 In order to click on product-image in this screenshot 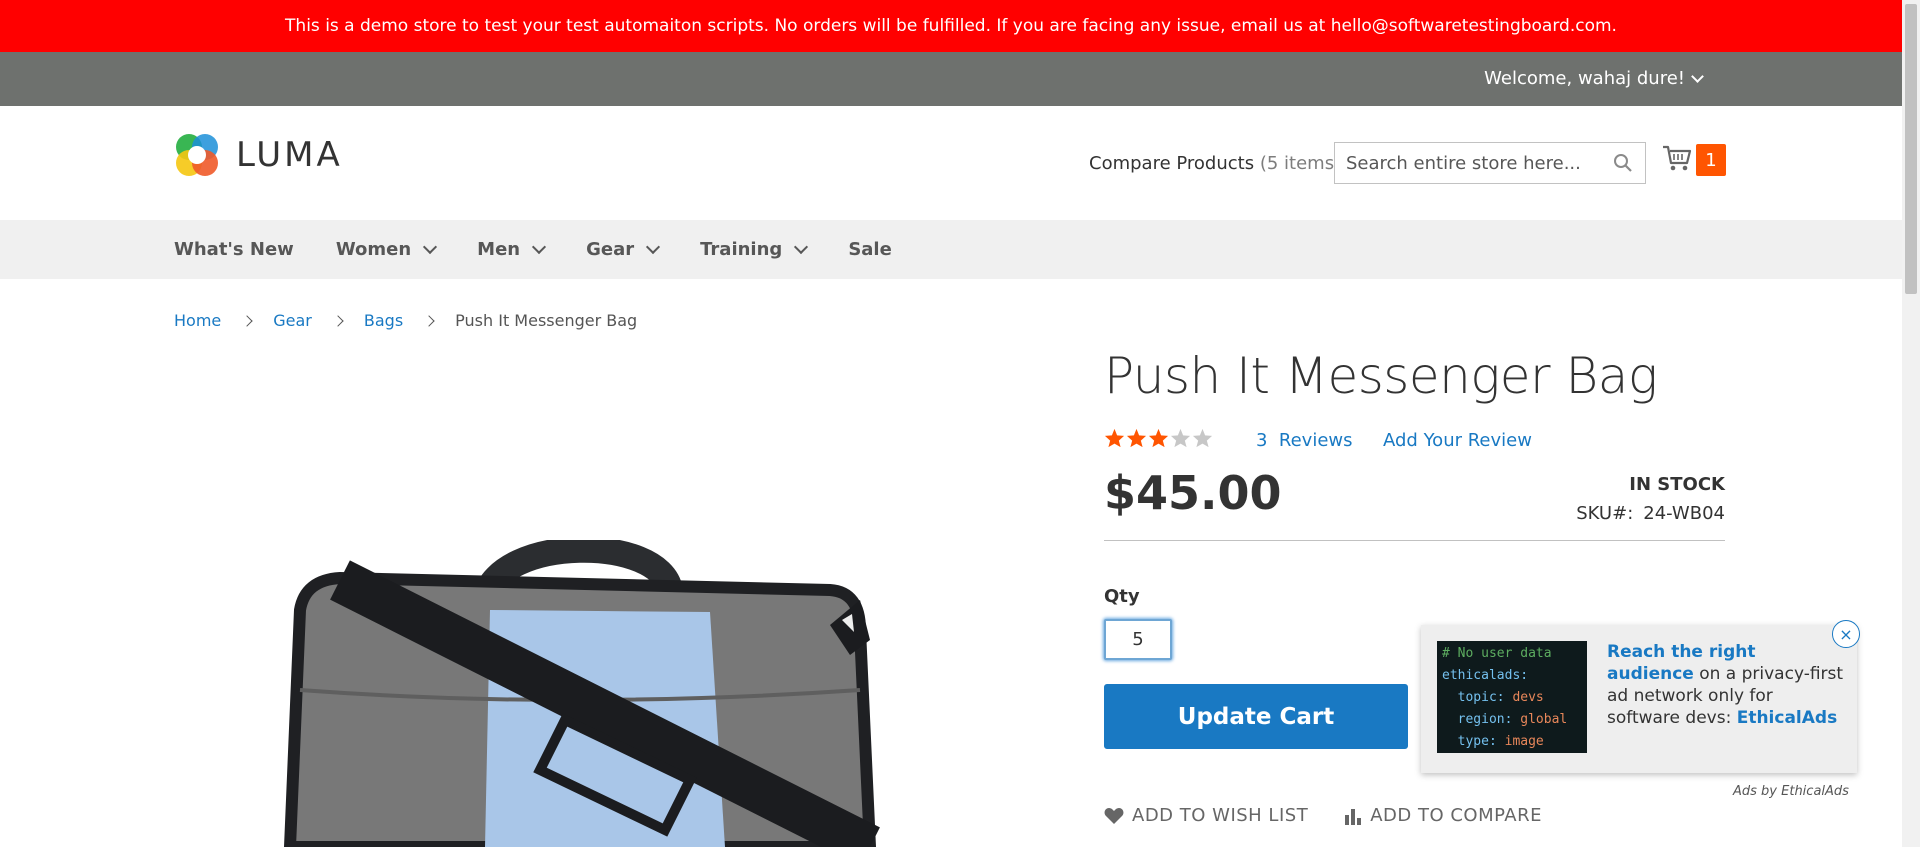, I will do `click(610, 693)`.